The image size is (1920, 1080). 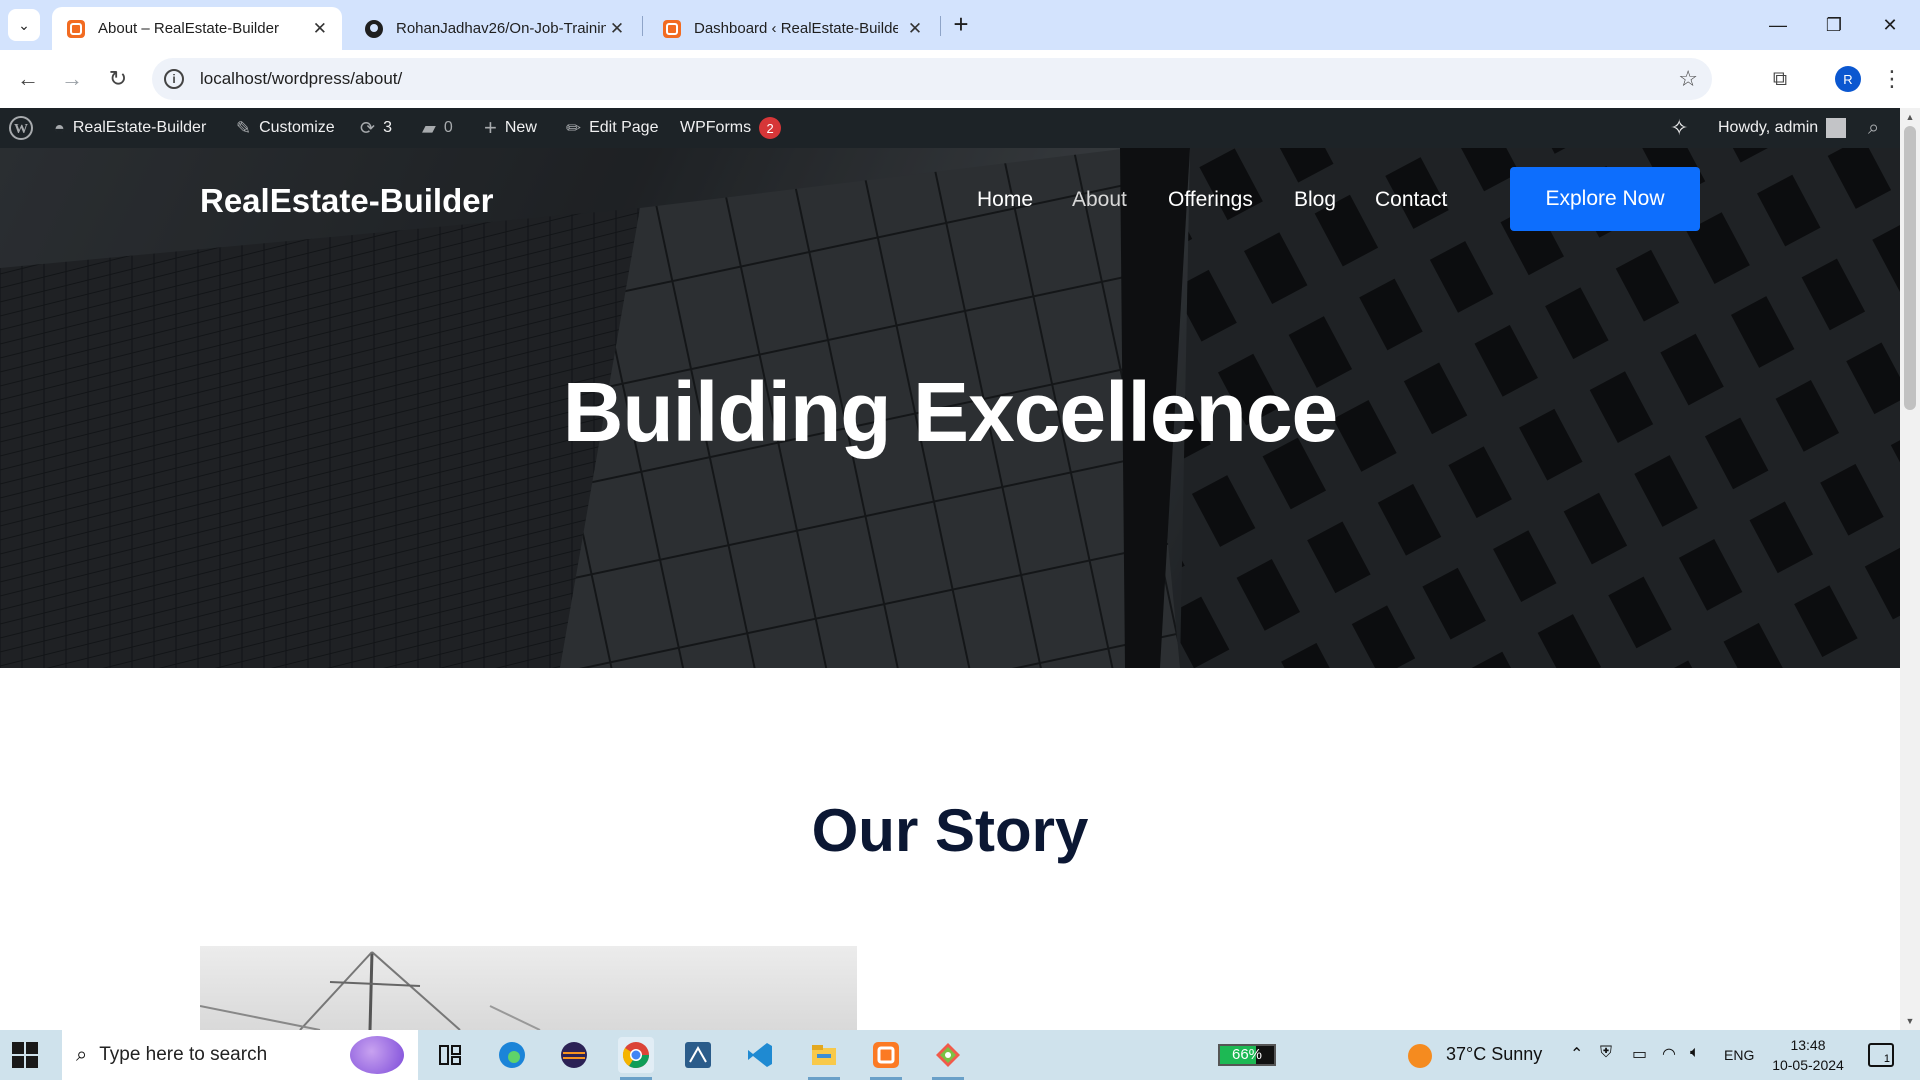 I want to click on wifi-icon: ◠, so click(x=1669, y=1054).